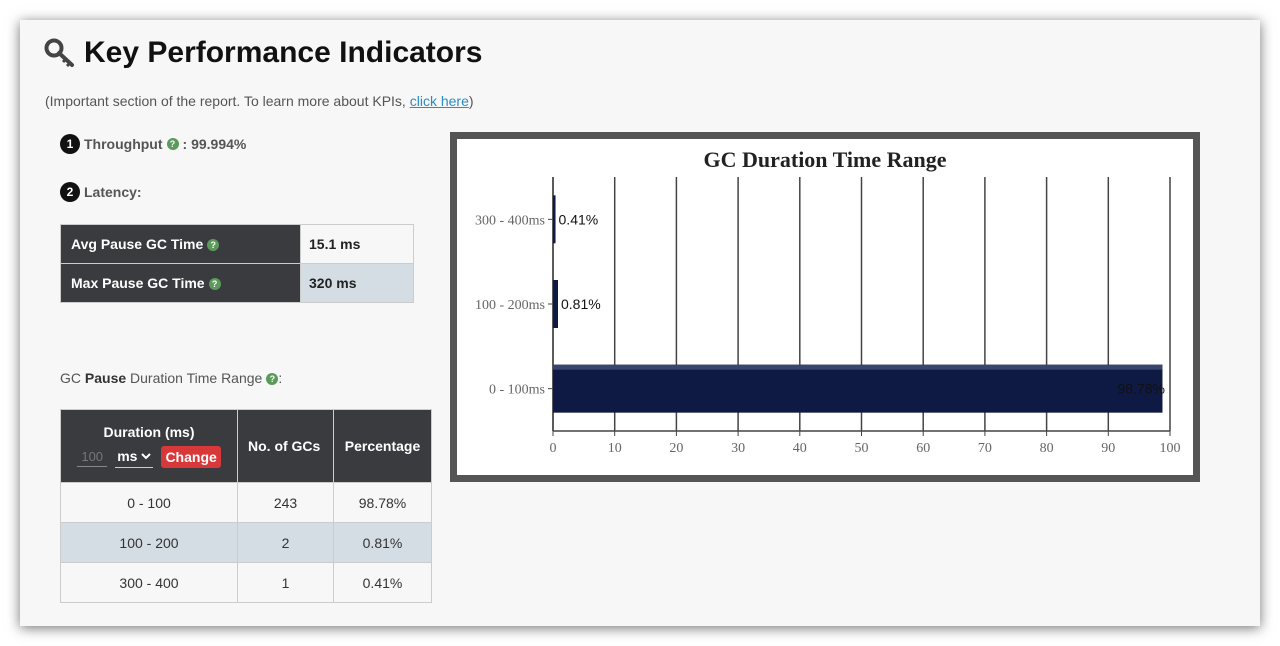 This screenshot has height=646, width=1280. What do you see at coordinates (579, 219) in the screenshot?
I see `data-label: 0.41%` at bounding box center [579, 219].